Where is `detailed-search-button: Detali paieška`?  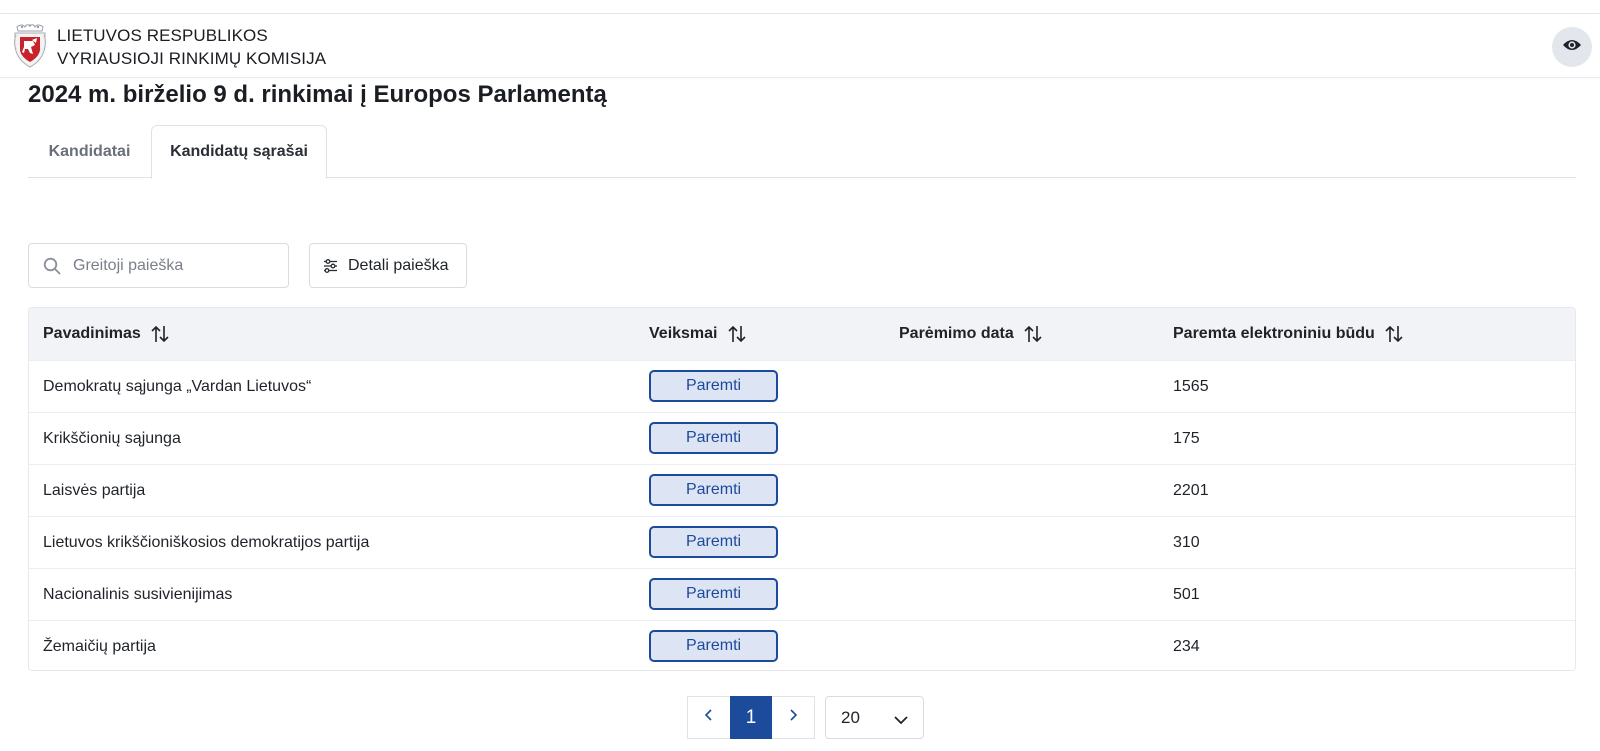
detailed-search-button: Detali paieška is located at coordinates (388, 265).